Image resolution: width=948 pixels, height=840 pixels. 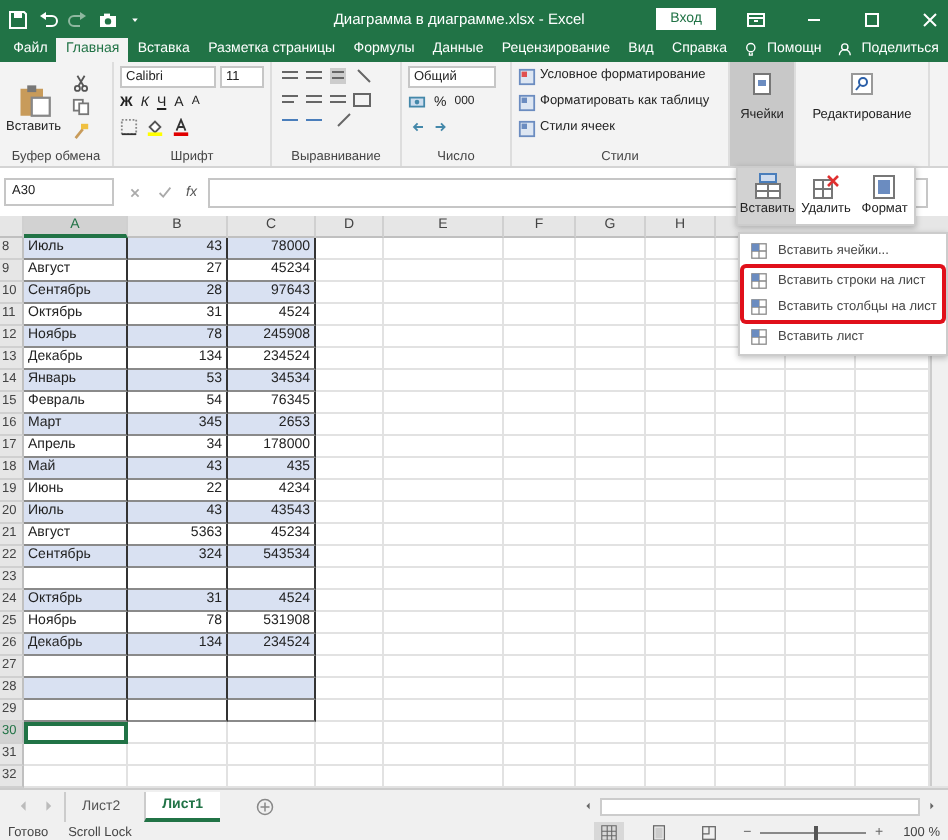 What do you see at coordinates (18, 19) in the screenshot?
I see `save-icon` at bounding box center [18, 19].